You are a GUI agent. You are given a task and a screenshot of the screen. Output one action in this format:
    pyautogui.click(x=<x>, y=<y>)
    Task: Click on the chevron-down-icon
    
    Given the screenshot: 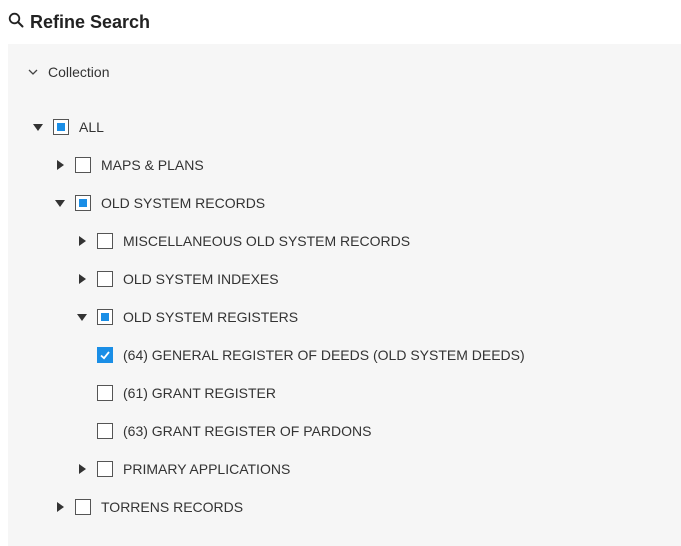 What is the action you would take?
    pyautogui.click(x=33, y=72)
    